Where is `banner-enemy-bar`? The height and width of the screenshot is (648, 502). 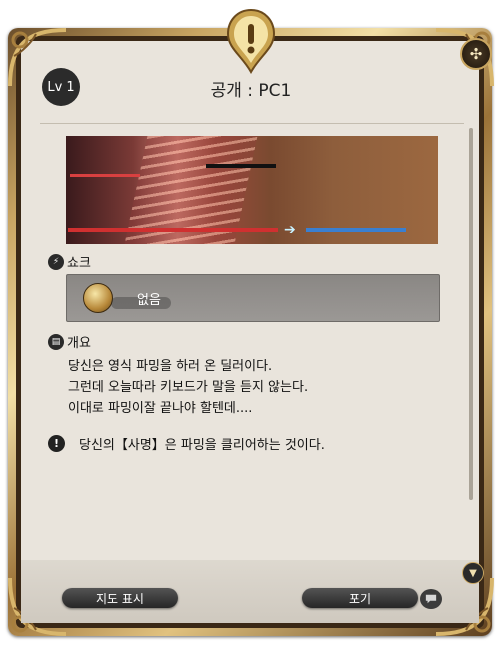 banner-enemy-bar is located at coordinates (241, 166).